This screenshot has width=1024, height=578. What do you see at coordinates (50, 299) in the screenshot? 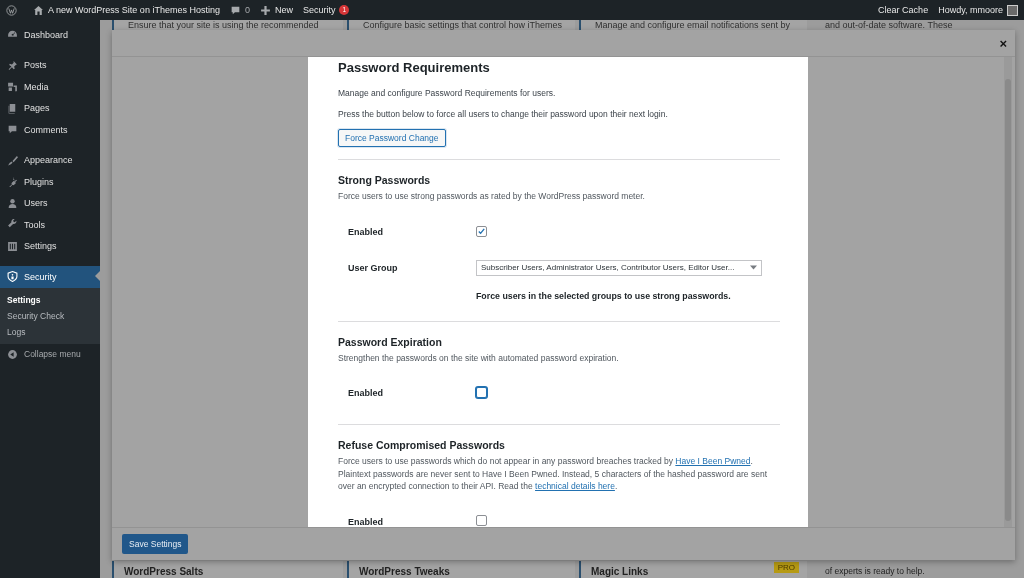
I see `submenu-item: Settings` at bounding box center [50, 299].